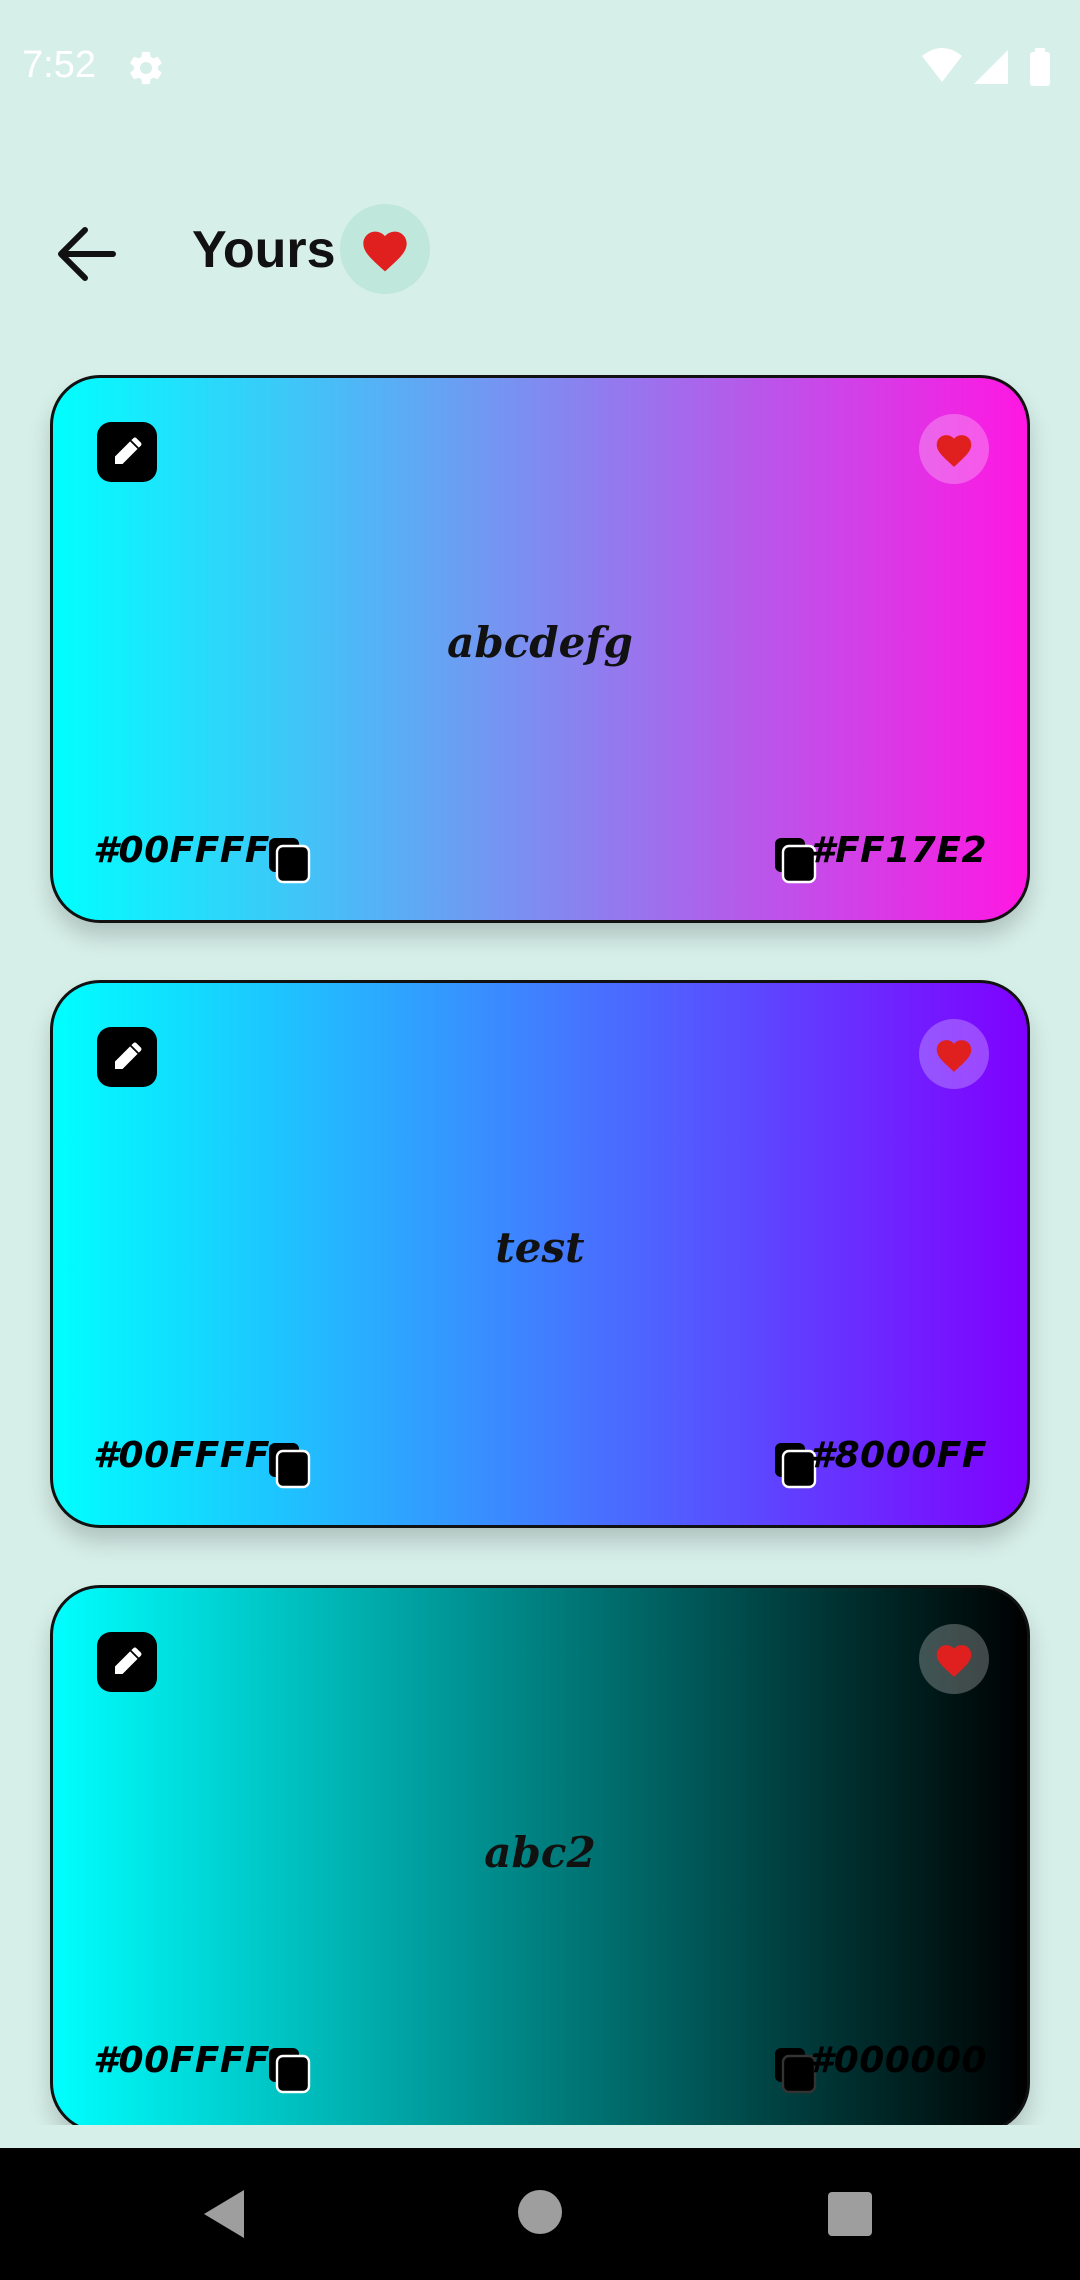 The height and width of the screenshot is (2280, 1080). I want to click on end-color-hex: #FF17E2, so click(898, 850).